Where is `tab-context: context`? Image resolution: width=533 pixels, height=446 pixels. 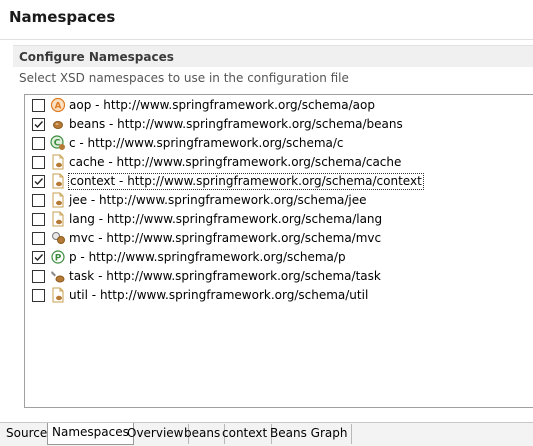 tab-context: context is located at coordinates (245, 434).